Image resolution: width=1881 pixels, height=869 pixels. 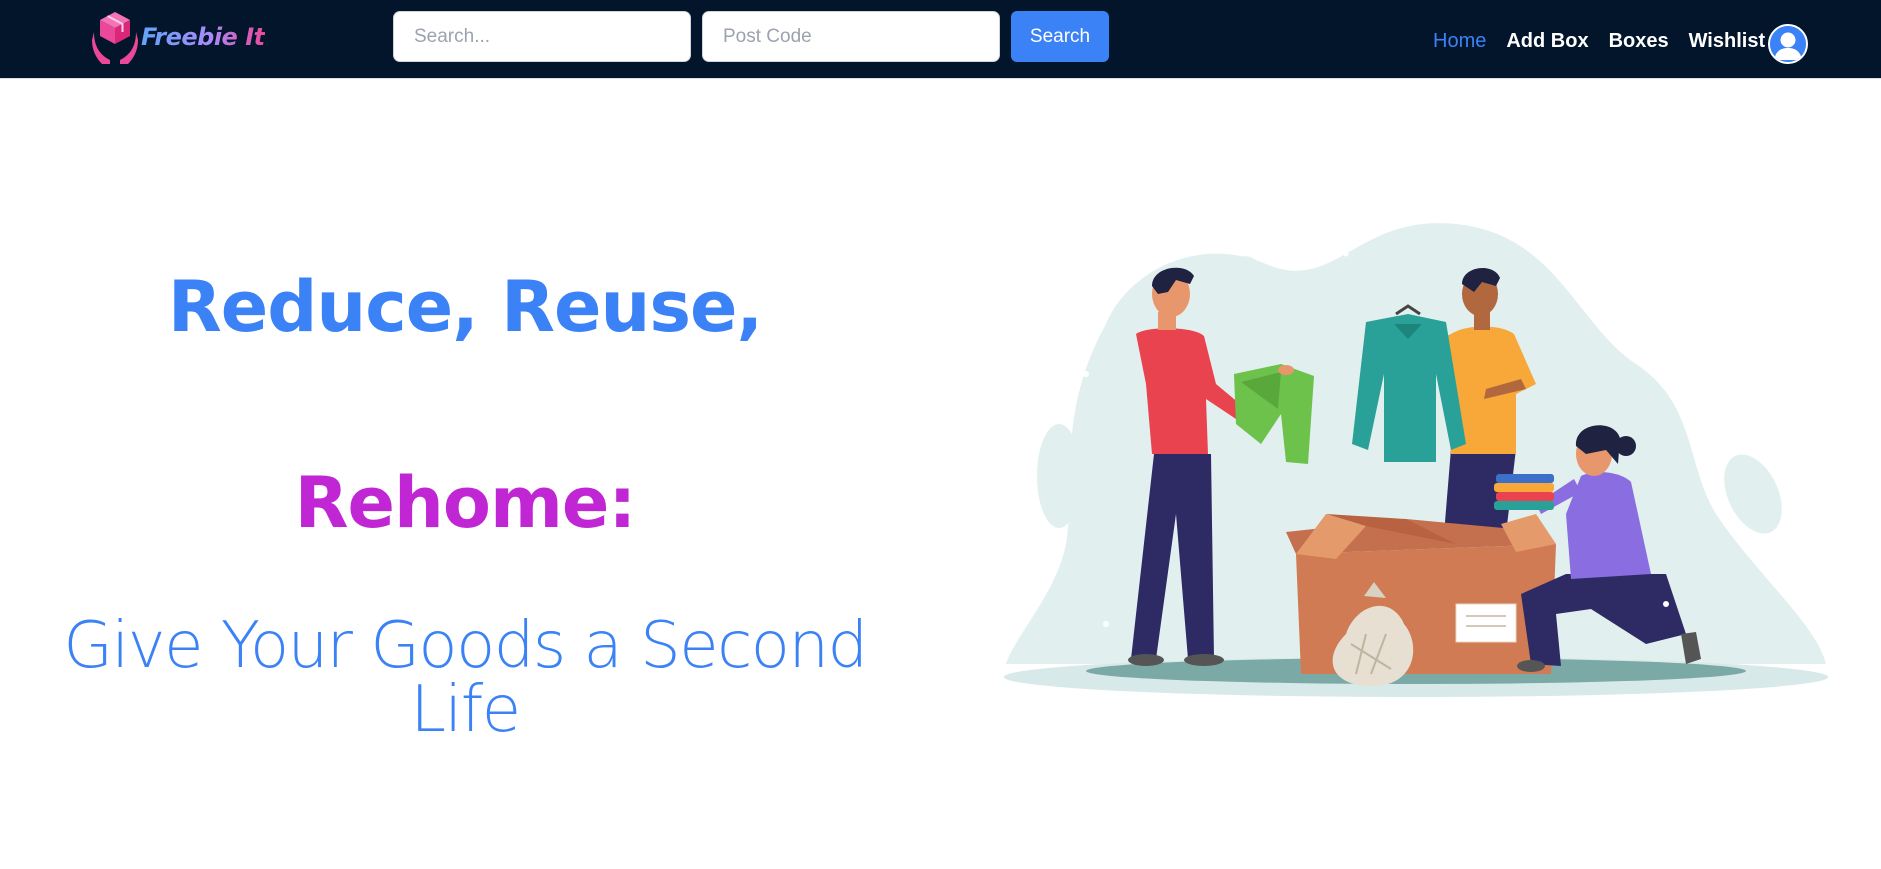 I want to click on brand-name: Freebie It, so click(x=203, y=37).